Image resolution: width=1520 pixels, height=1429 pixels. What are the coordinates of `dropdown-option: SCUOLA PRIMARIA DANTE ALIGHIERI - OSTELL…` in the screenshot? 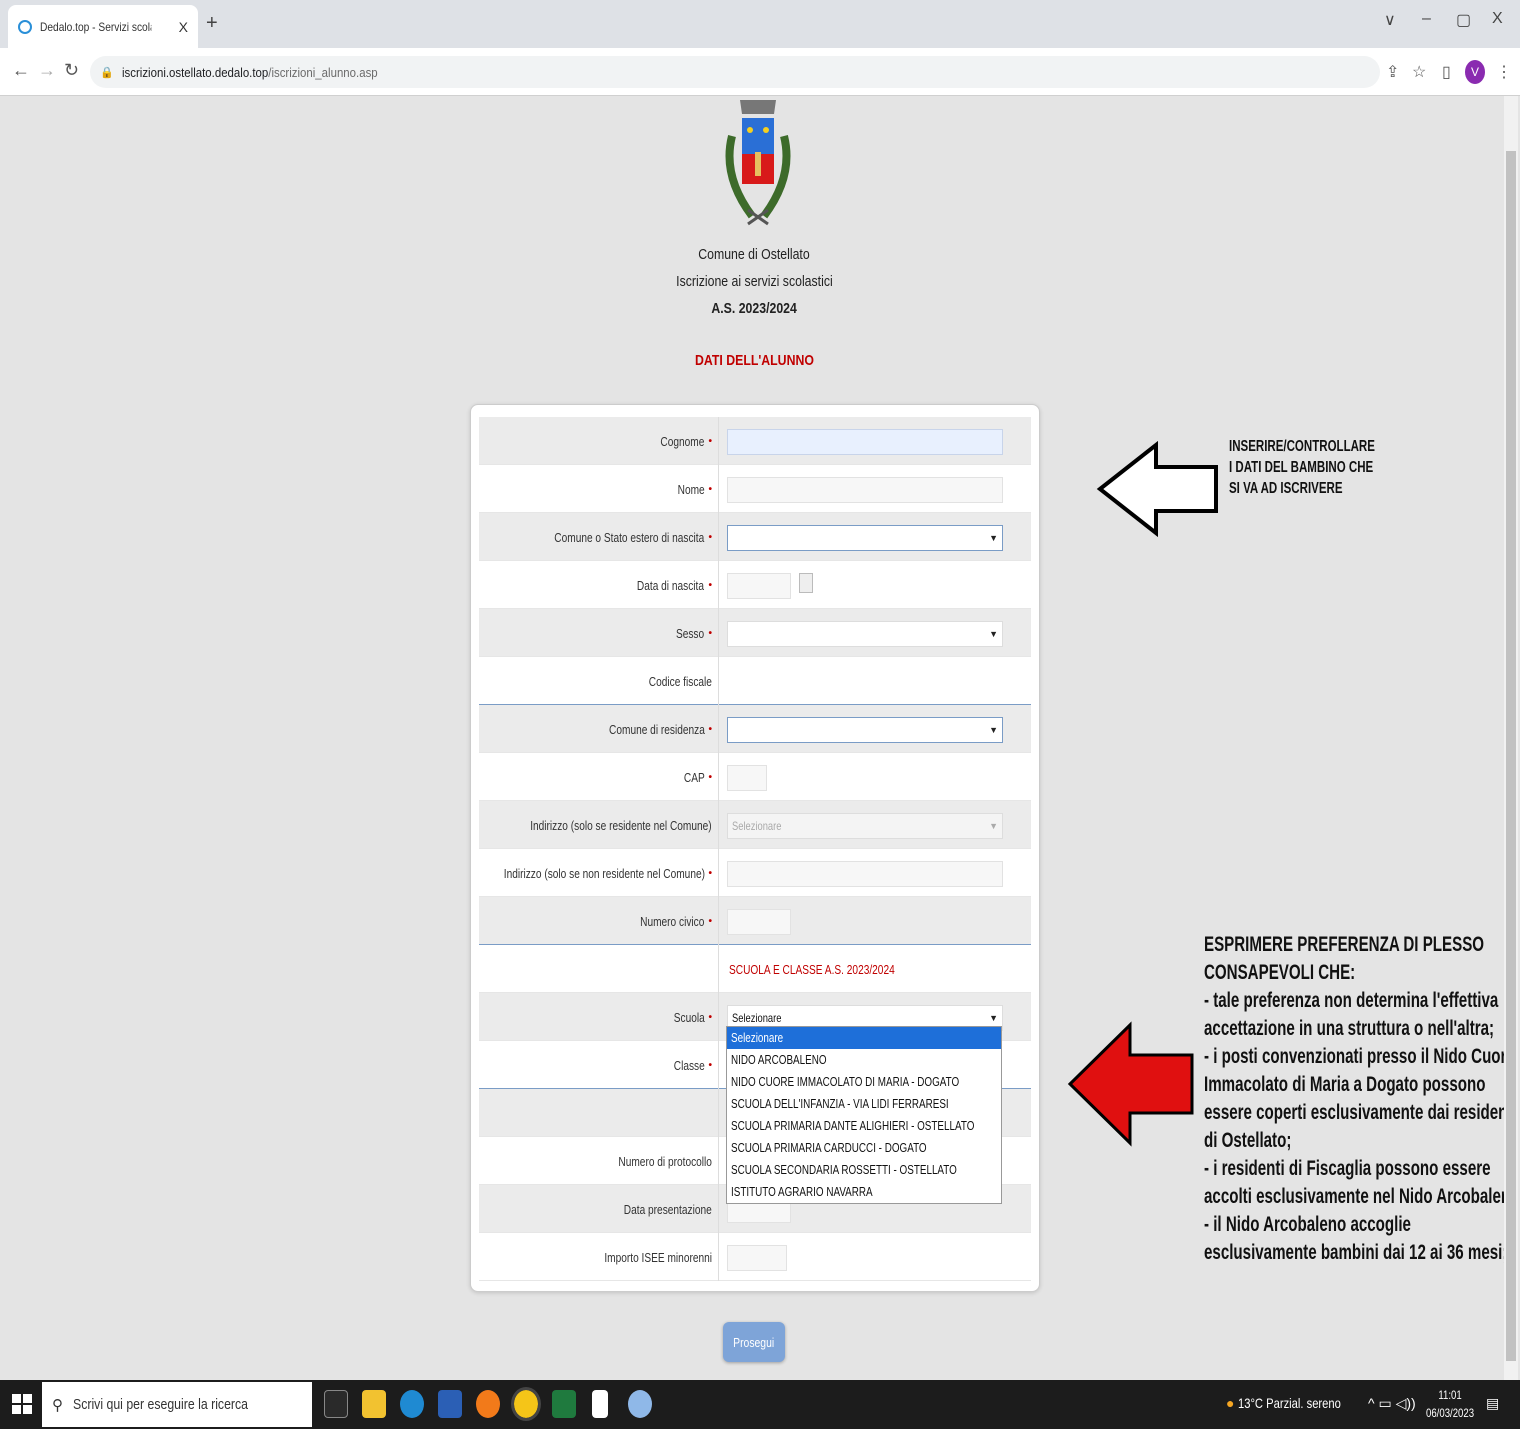 It's located at (864, 1126).